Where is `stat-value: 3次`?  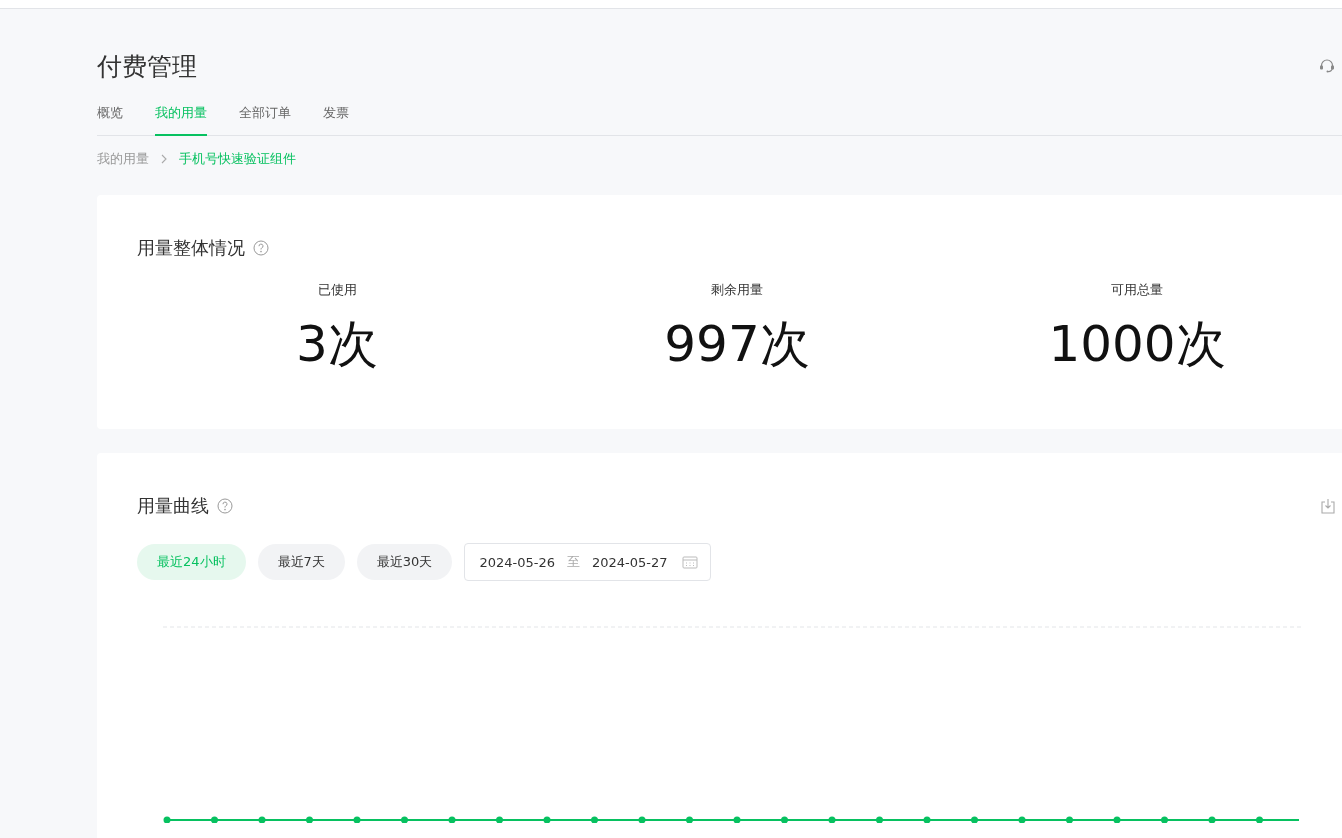 stat-value: 3次 is located at coordinates (337, 344).